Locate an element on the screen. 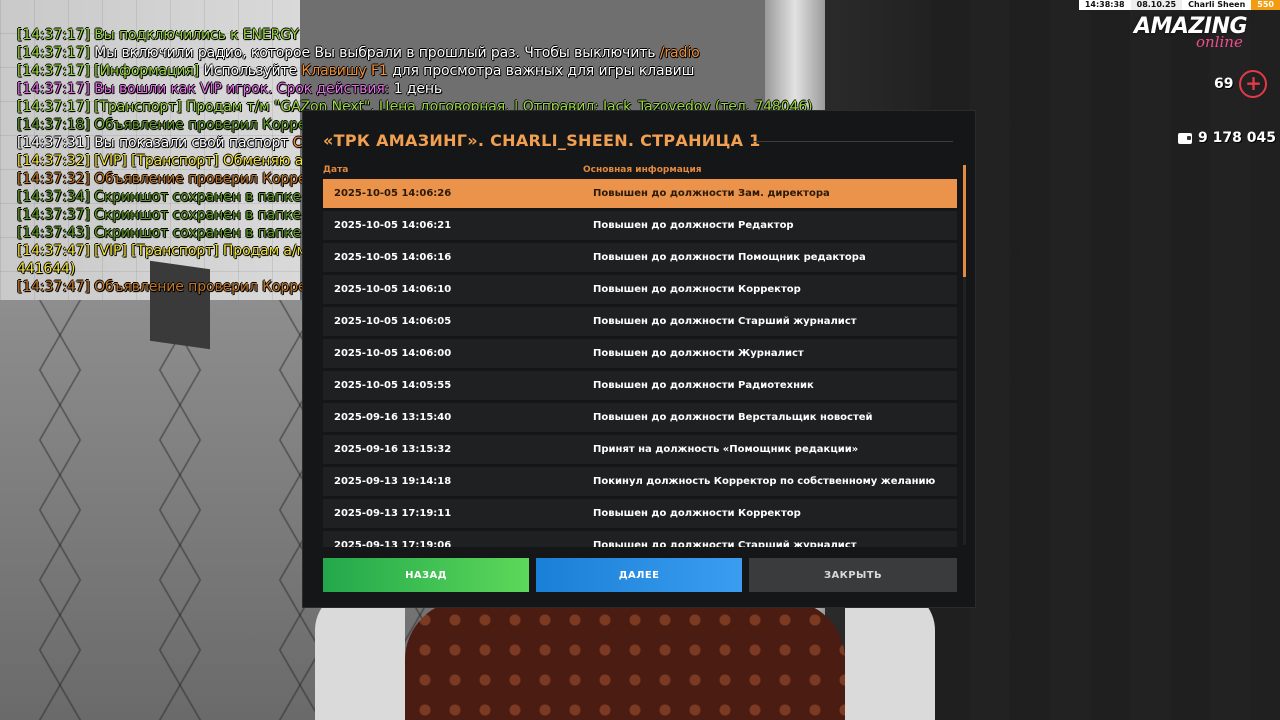 The height and width of the screenshot is (720, 1280). chat-text: Вы показали свой паспорт is located at coordinates (193, 143).